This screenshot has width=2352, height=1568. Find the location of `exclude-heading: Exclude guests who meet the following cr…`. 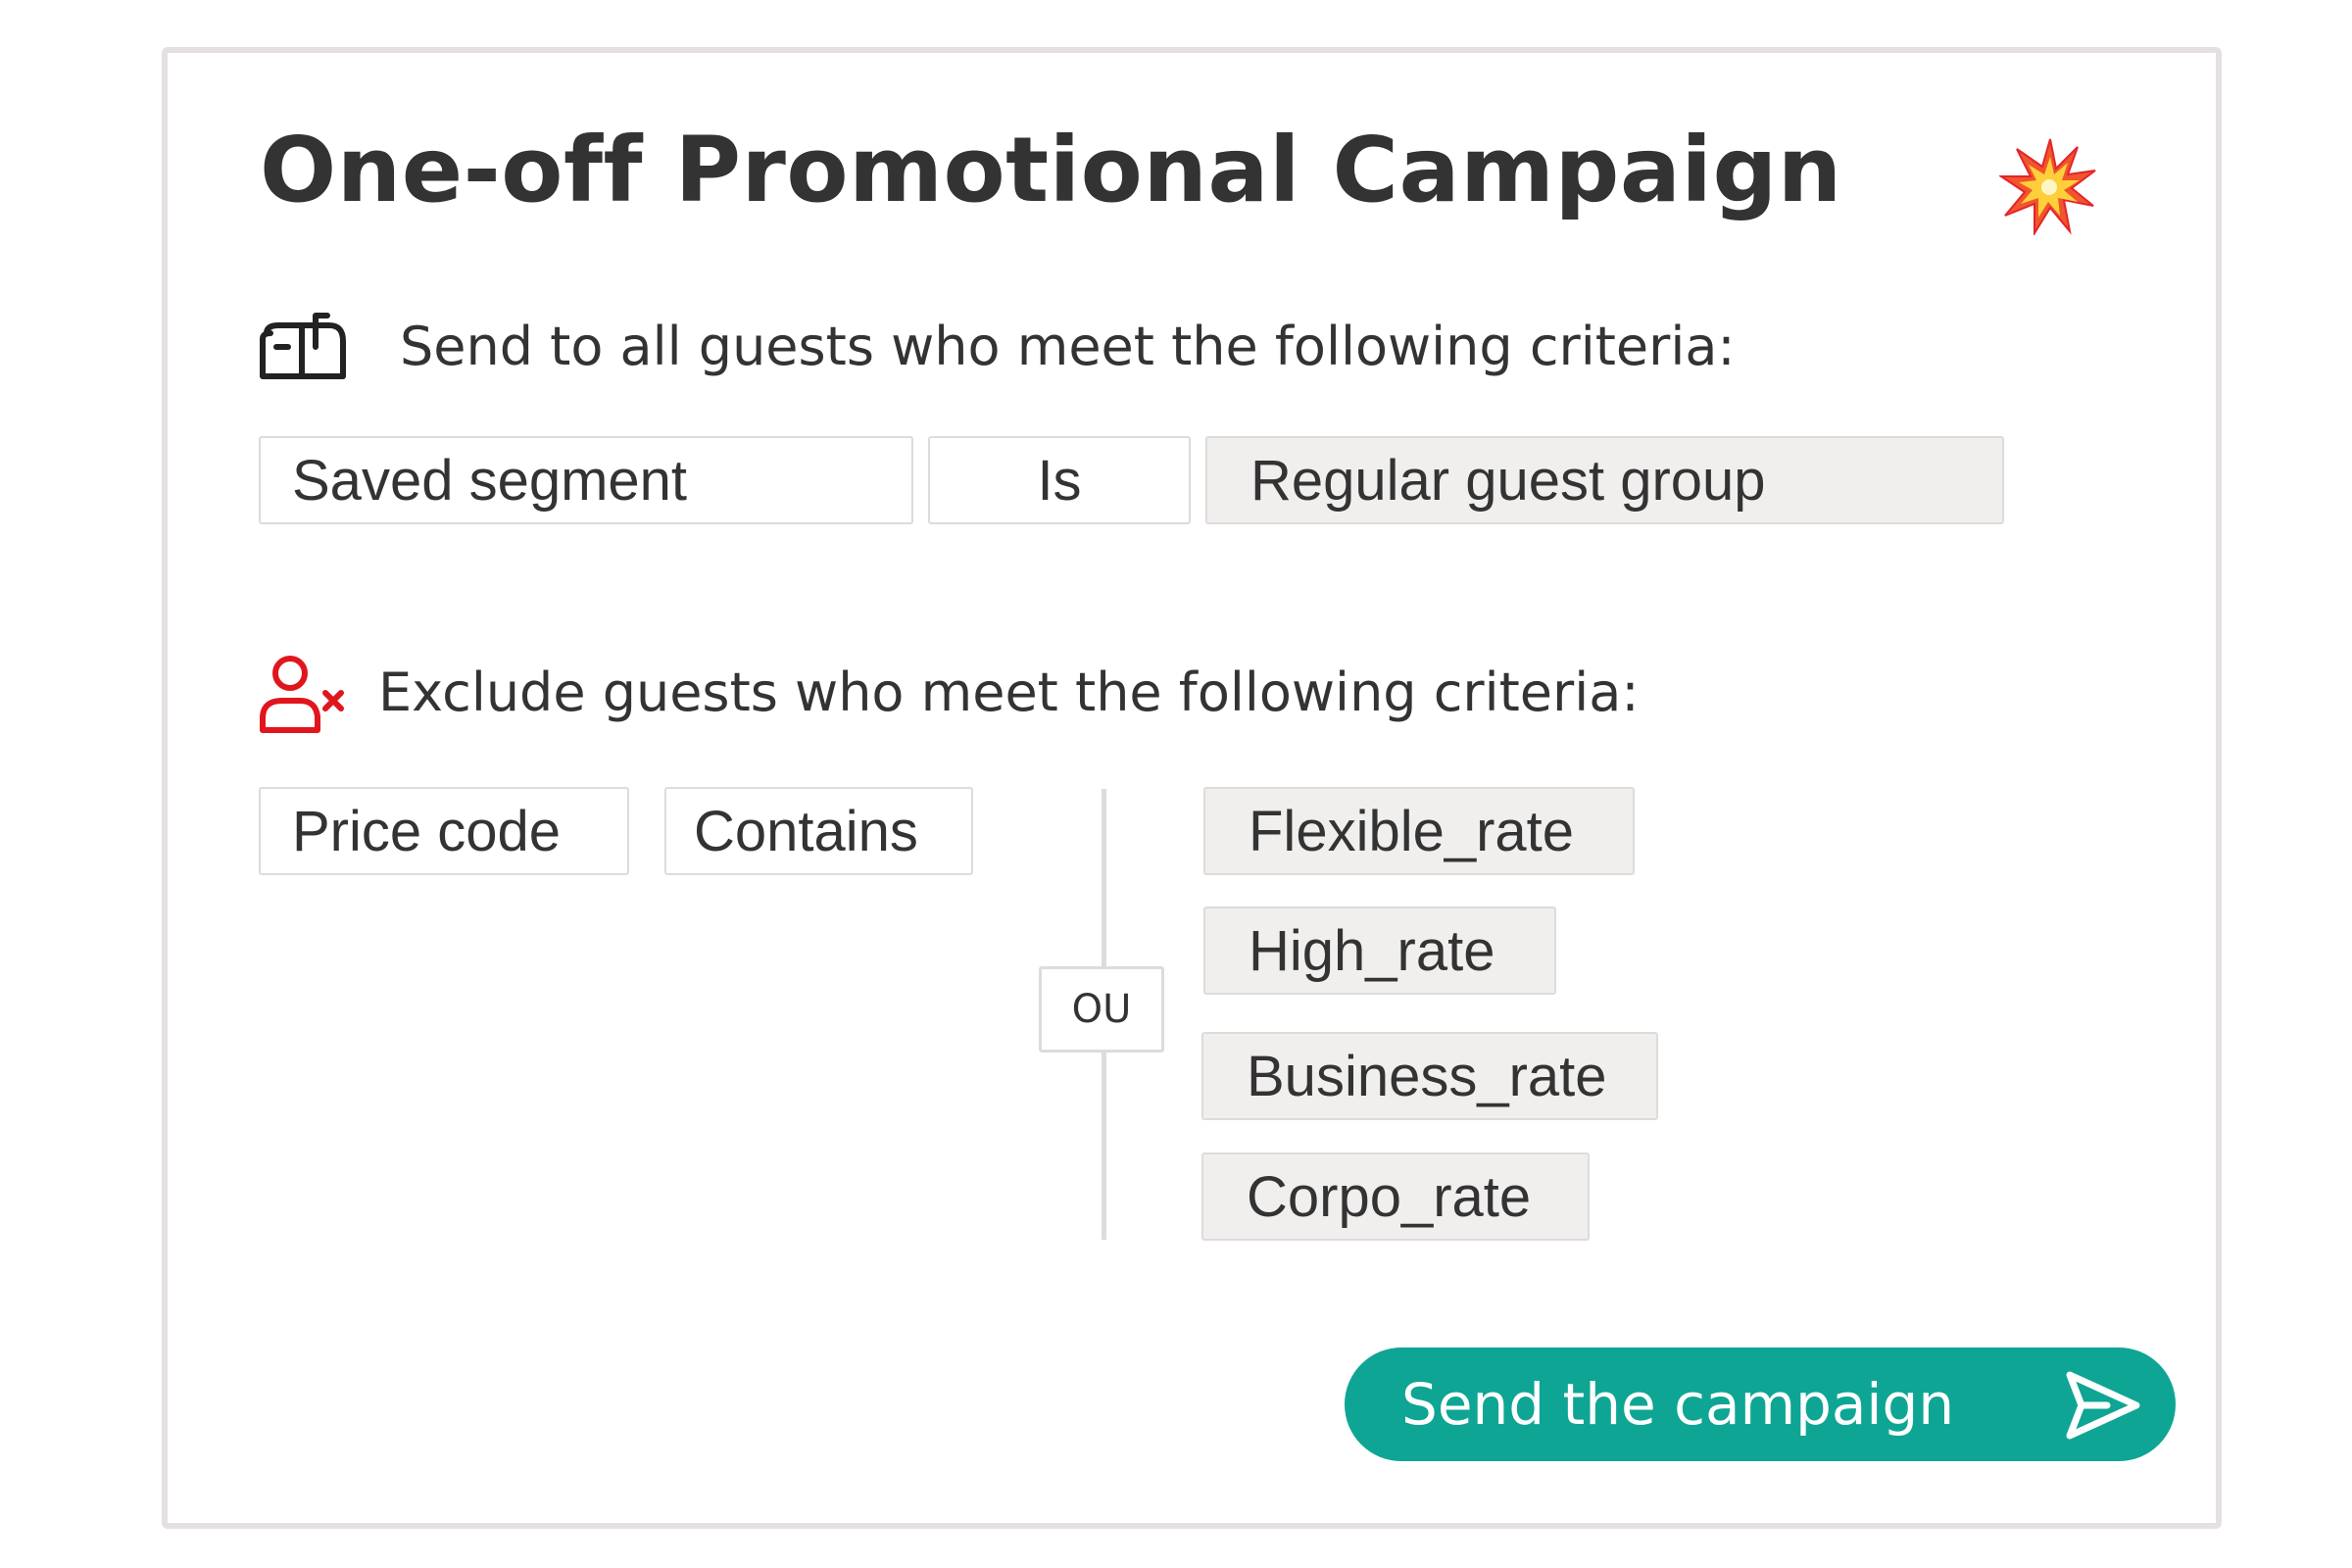

exclude-heading: Exclude guests who meet the following cr… is located at coordinates (1009, 692).